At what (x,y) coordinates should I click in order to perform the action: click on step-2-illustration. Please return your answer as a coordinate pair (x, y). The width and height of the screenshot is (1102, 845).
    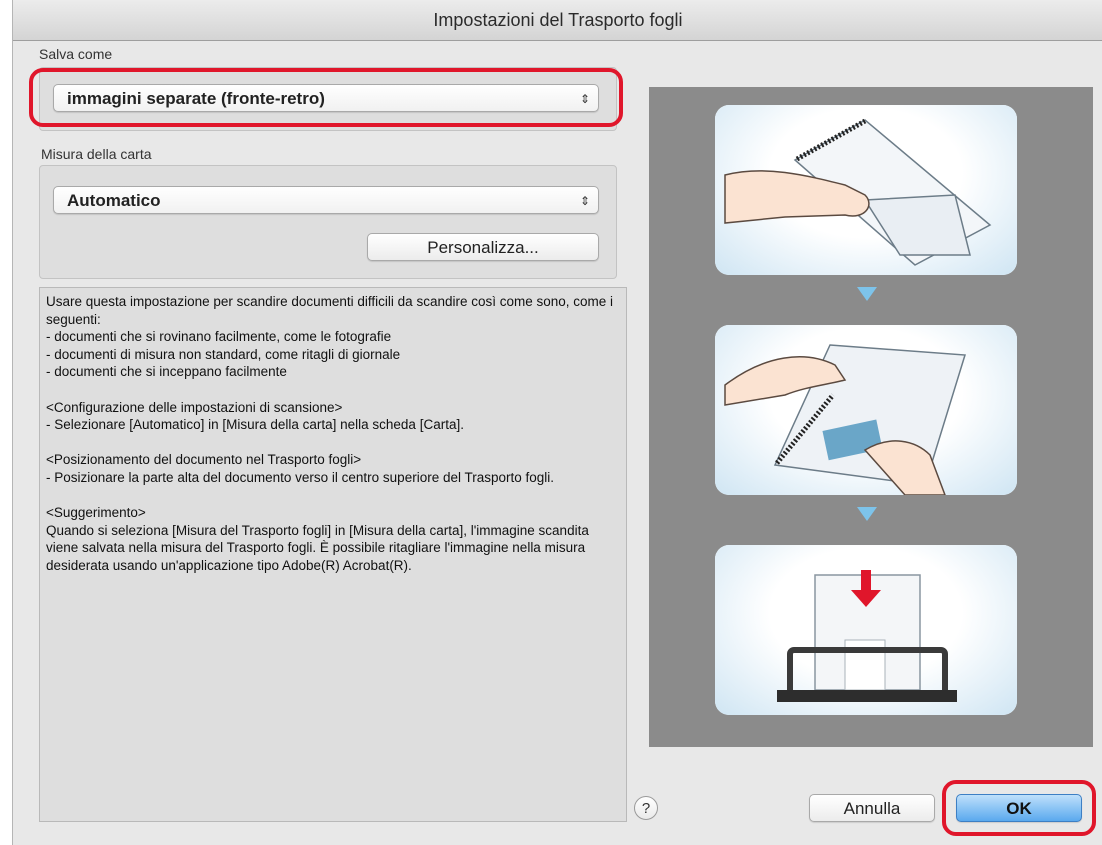
    Looking at the image, I should click on (866, 410).